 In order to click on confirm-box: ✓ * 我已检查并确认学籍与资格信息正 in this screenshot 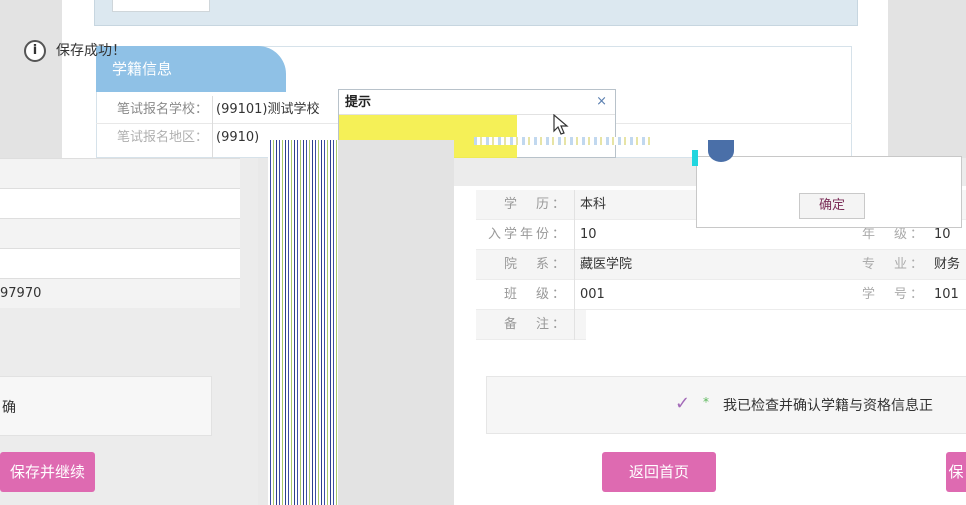, I will do `click(726, 405)`.